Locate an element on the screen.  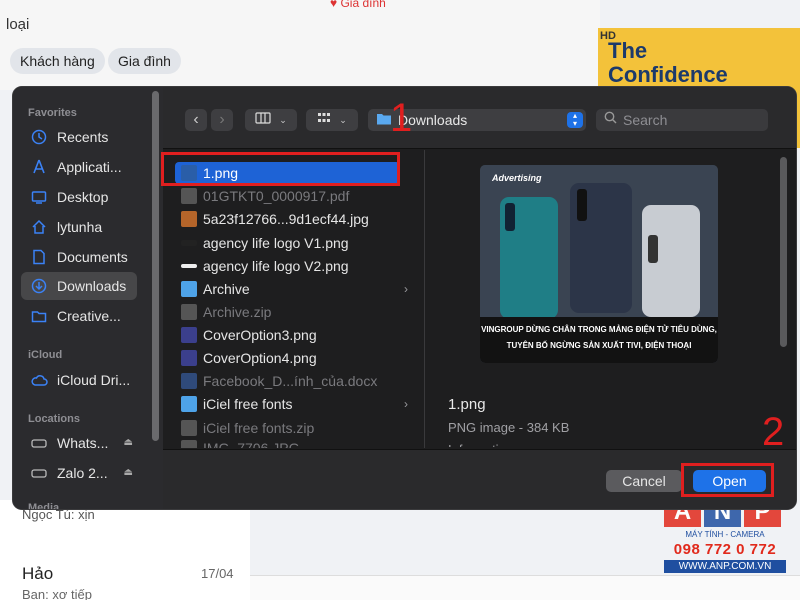
file-item: CoverOption4.png is located at coordinates (287, 358).